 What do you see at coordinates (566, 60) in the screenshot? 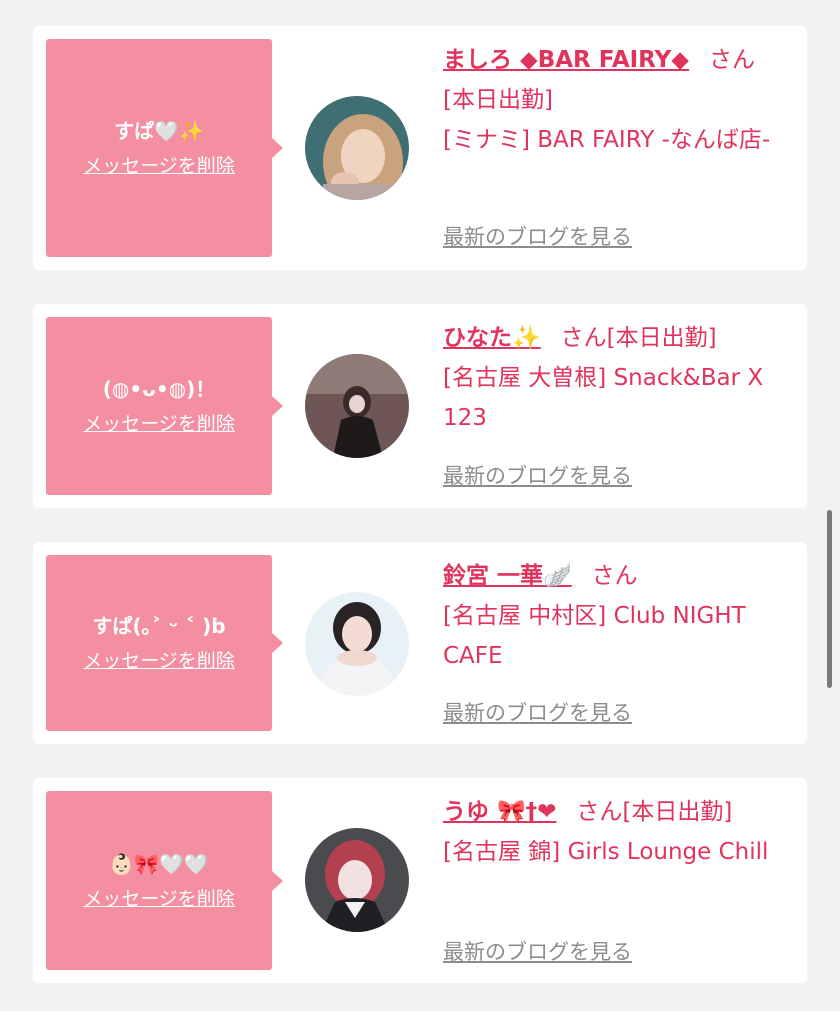
I see `cast-name-link: ましろ ◆BAR FAIRY◆` at bounding box center [566, 60].